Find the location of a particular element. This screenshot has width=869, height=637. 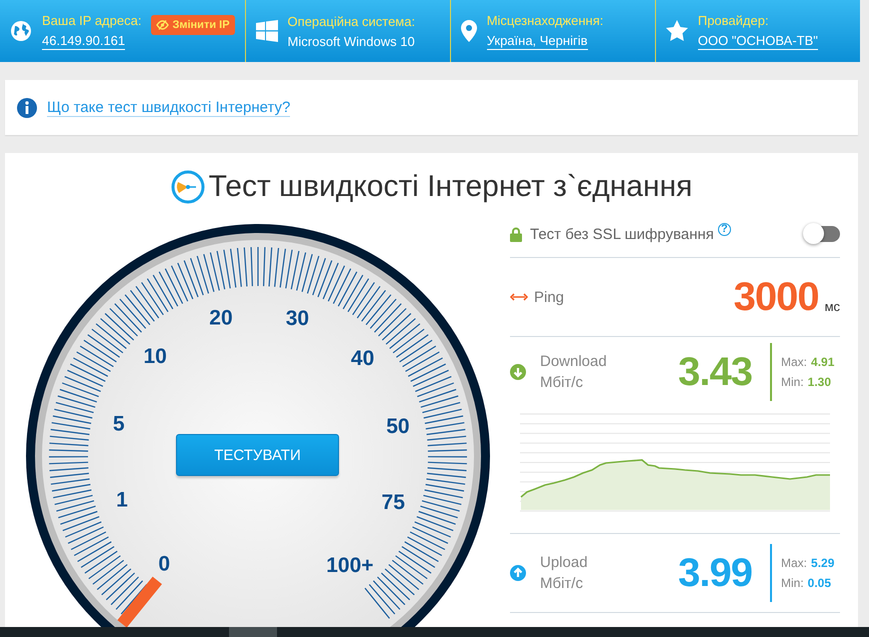

info-link: Україна, Чернігів is located at coordinates (537, 41).